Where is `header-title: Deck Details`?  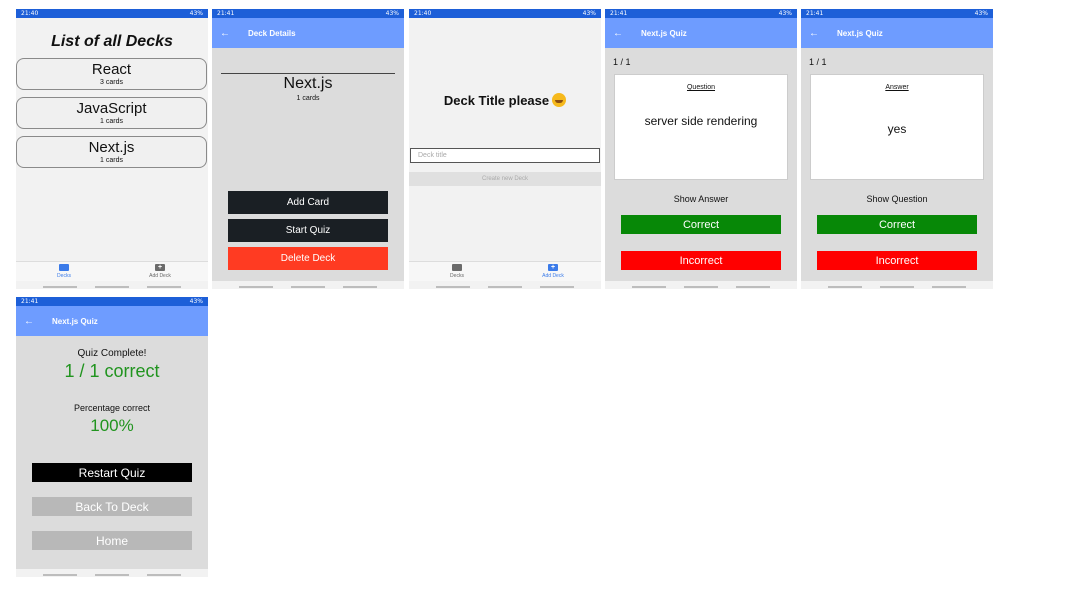 header-title: Deck Details is located at coordinates (272, 33).